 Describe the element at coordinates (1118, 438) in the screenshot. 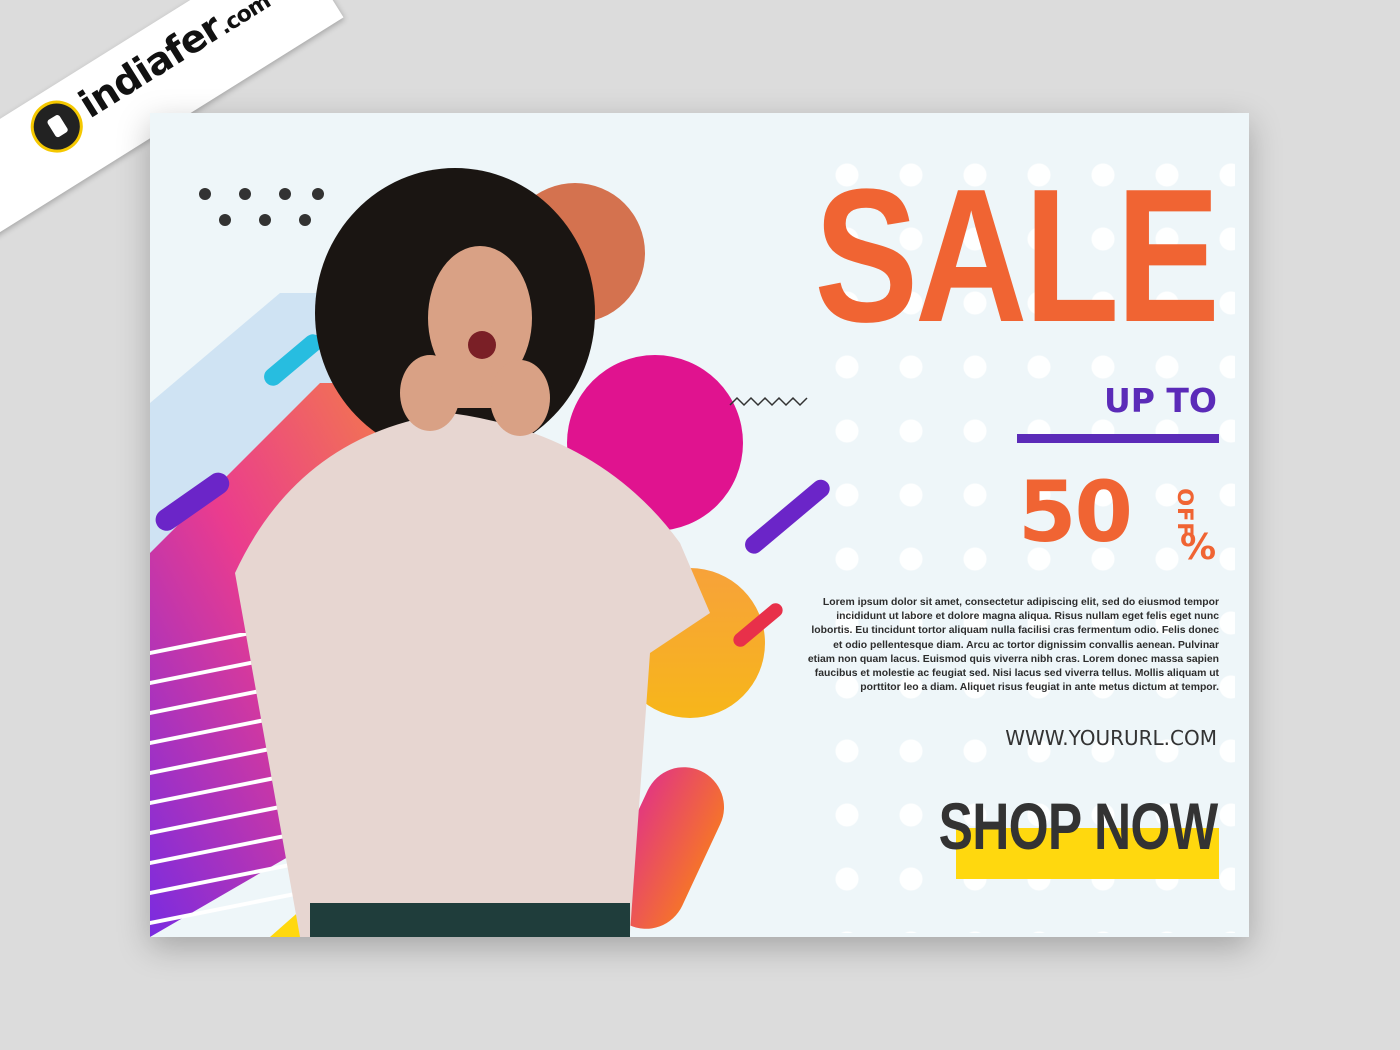

I see `up-to-underline` at that location.